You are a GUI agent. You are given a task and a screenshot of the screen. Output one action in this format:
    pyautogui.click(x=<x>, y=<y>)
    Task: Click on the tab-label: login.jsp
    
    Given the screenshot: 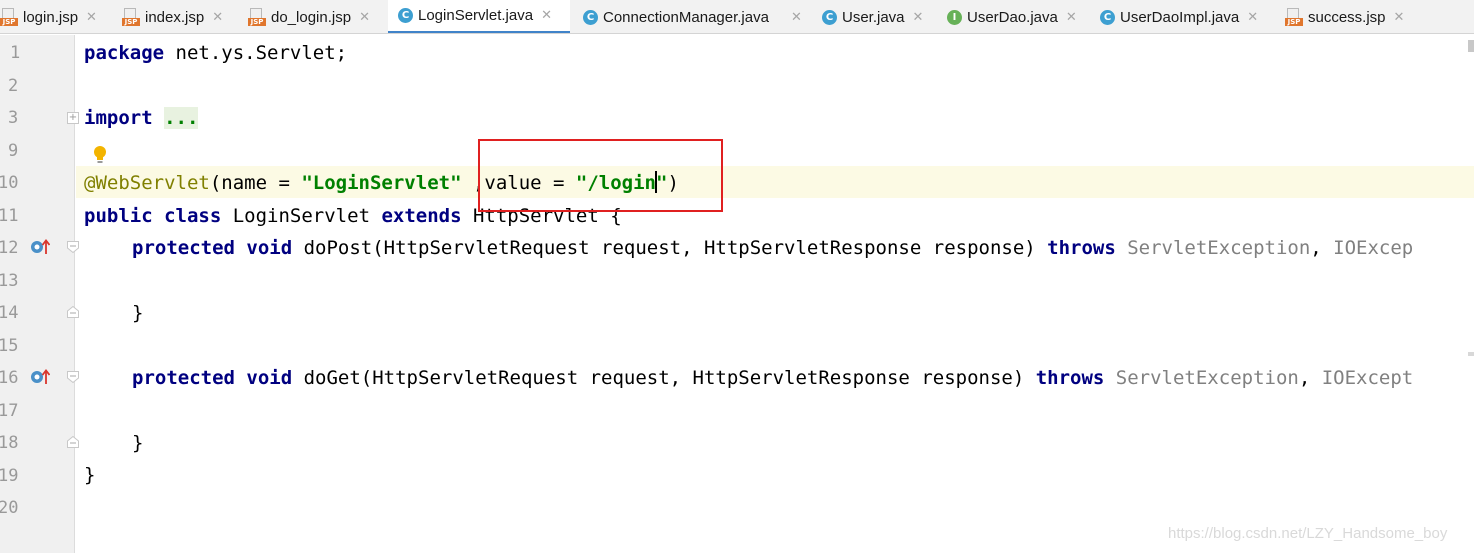 What is the action you would take?
    pyautogui.click(x=51, y=17)
    